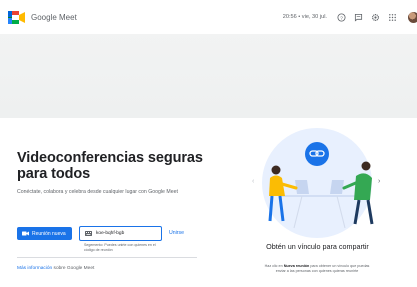 The image size is (417, 287). What do you see at coordinates (304, 17) in the screenshot?
I see `header-datetime: 20:56 • vie, 30 jul.` at bounding box center [304, 17].